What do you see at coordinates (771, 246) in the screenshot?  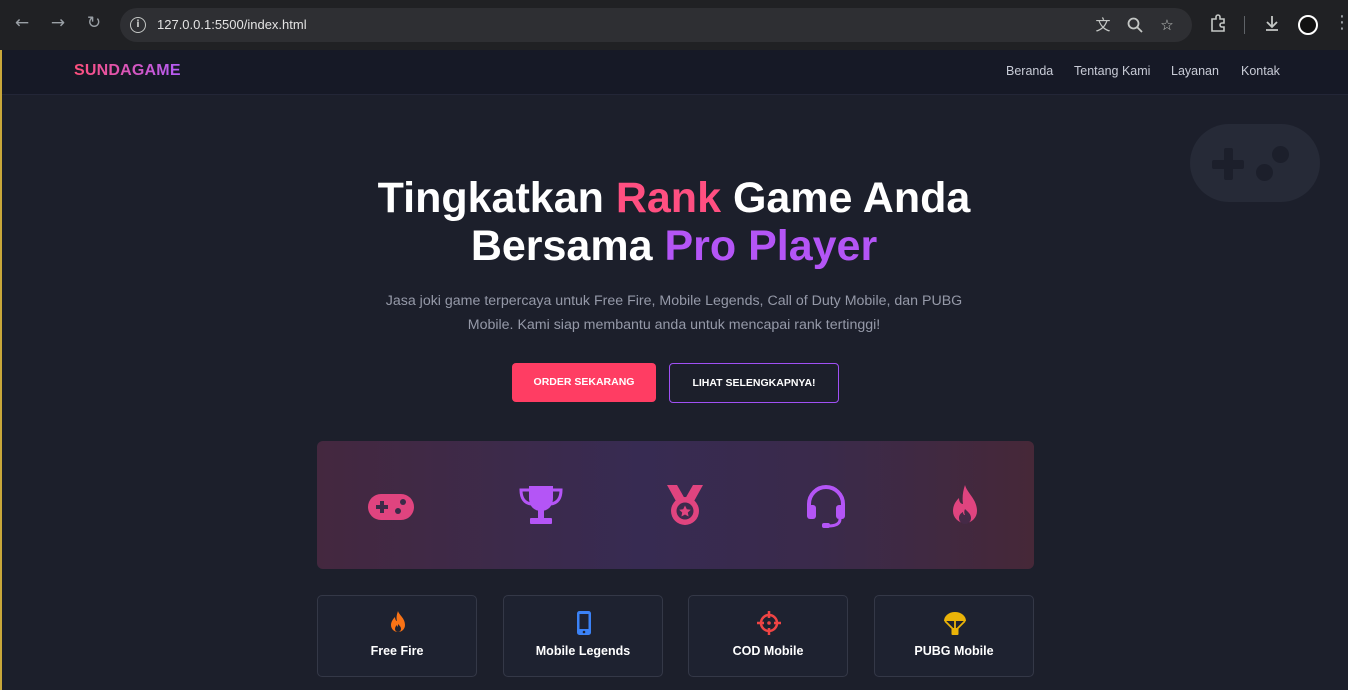 I see `hero-title-highlight: Pro Player` at bounding box center [771, 246].